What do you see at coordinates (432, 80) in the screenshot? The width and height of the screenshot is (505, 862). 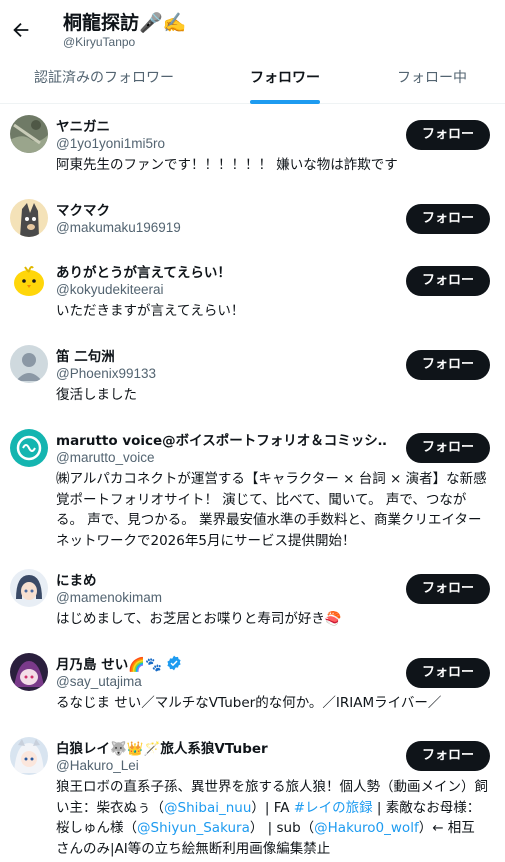 I see `tab-following: フォロー中` at bounding box center [432, 80].